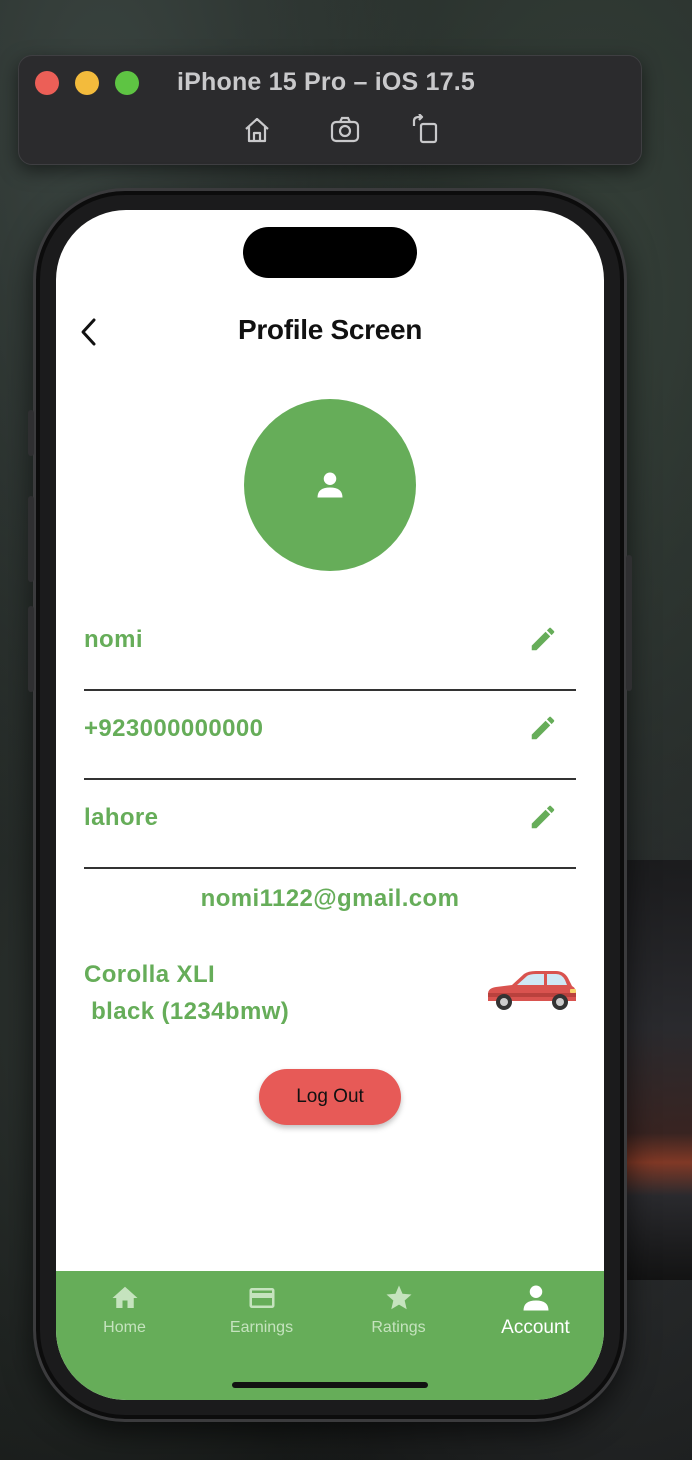 This screenshot has height=1460, width=692. I want to click on car-icon, so click(532, 990).